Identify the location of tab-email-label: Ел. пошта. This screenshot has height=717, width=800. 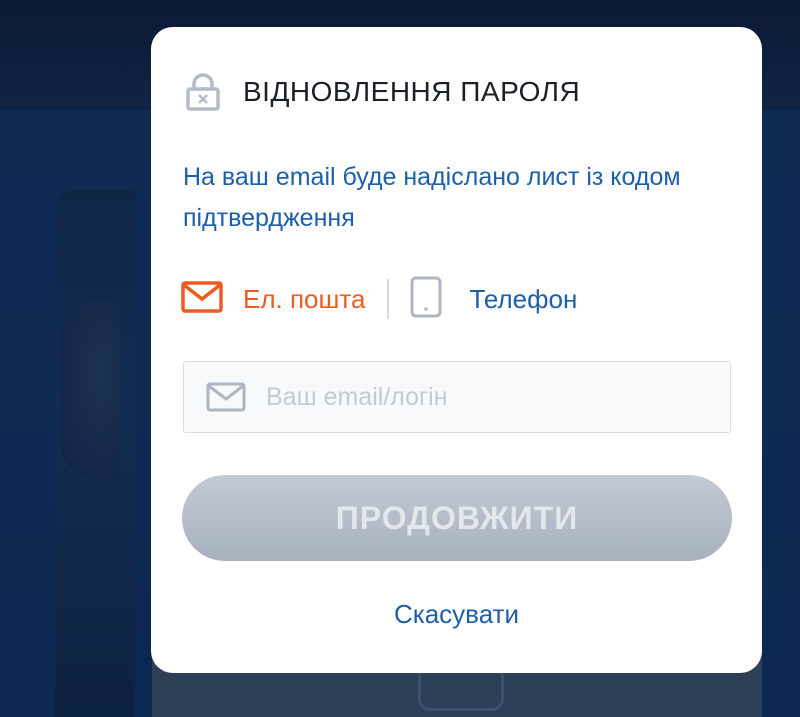
(304, 298).